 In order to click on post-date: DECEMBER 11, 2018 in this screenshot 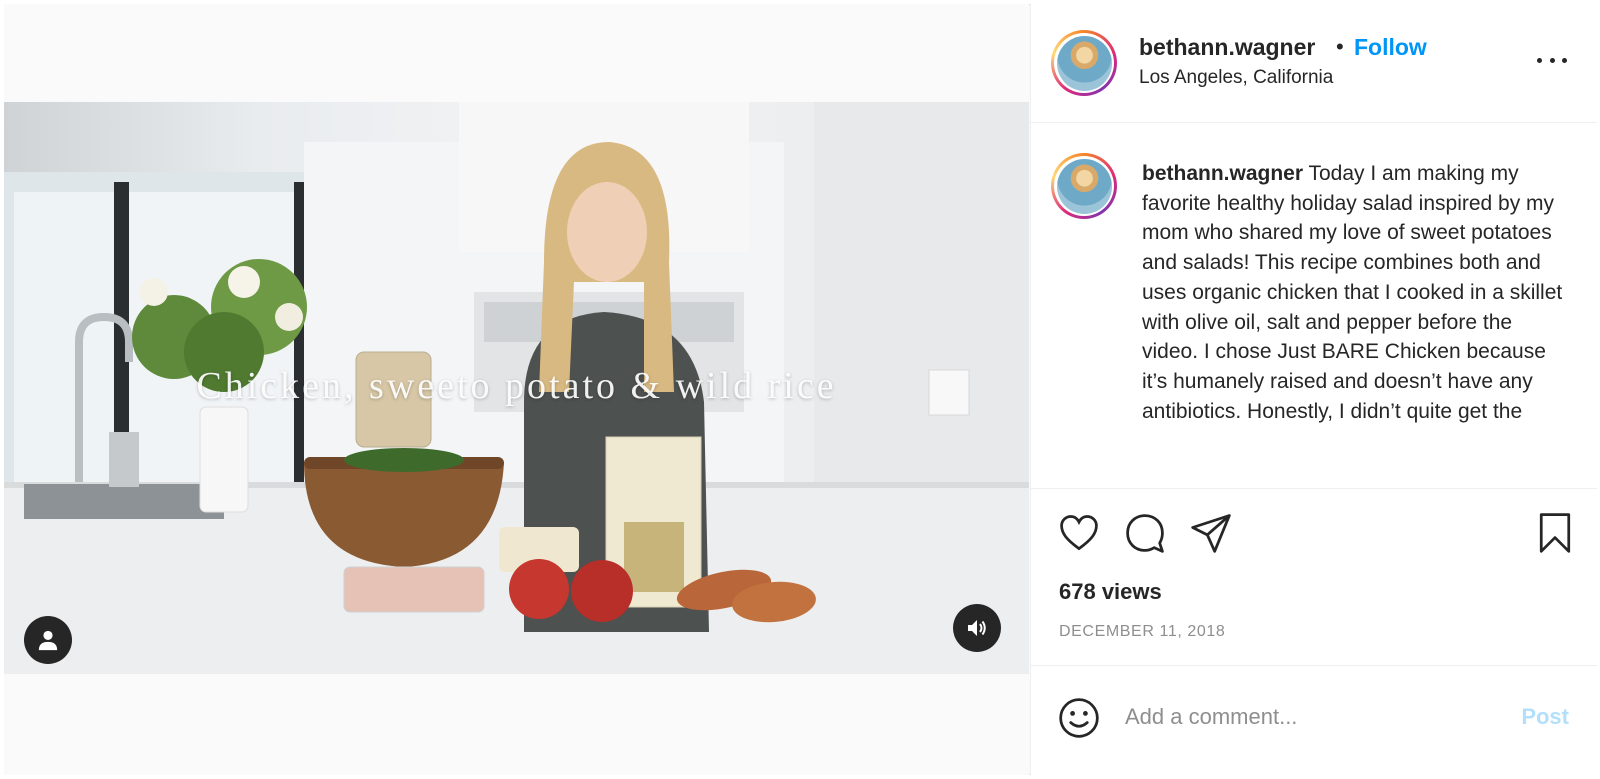, I will do `click(1142, 632)`.